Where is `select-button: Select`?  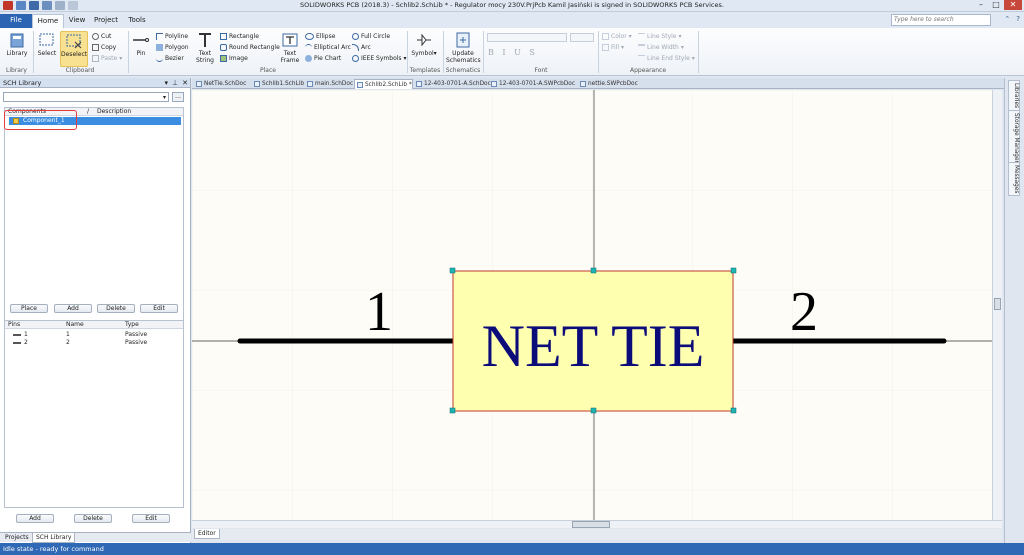 select-button: Select is located at coordinates (47, 49).